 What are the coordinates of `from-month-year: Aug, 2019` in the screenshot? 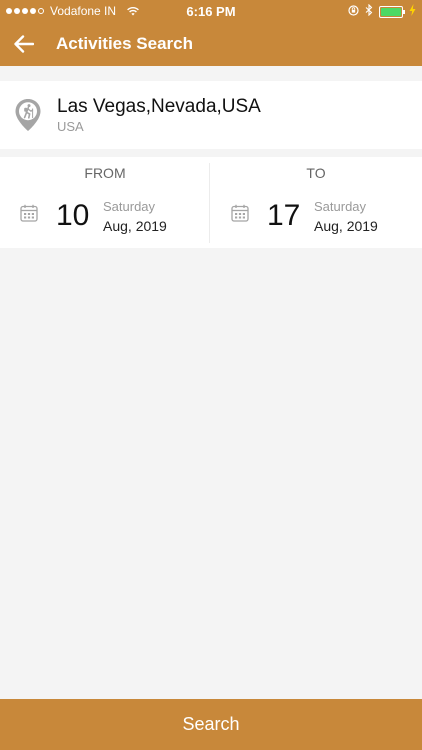 It's located at (135, 226).